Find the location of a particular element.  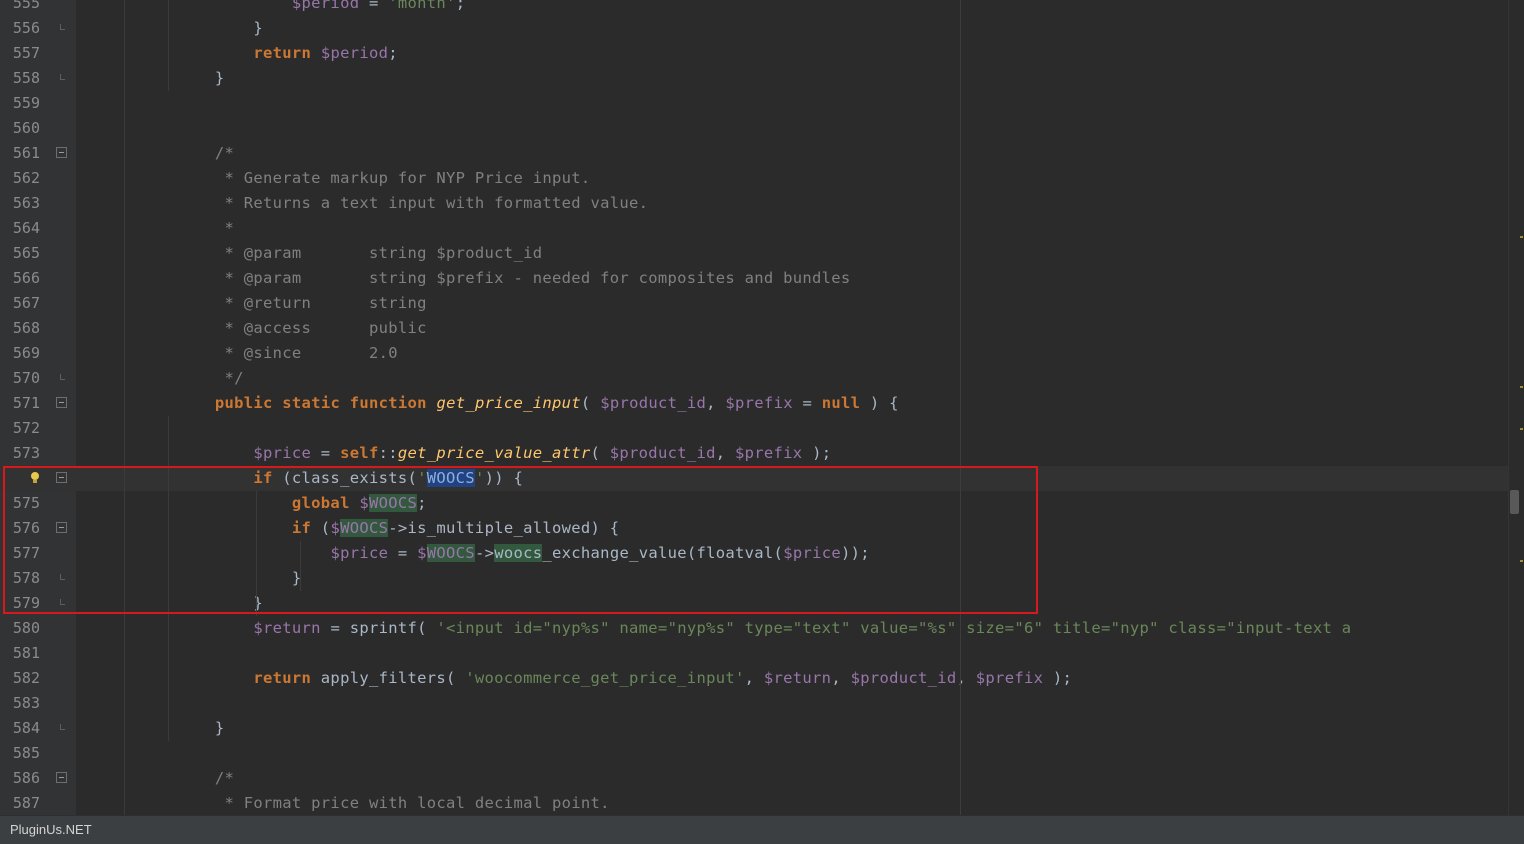

code-token: self is located at coordinates (359, 453).